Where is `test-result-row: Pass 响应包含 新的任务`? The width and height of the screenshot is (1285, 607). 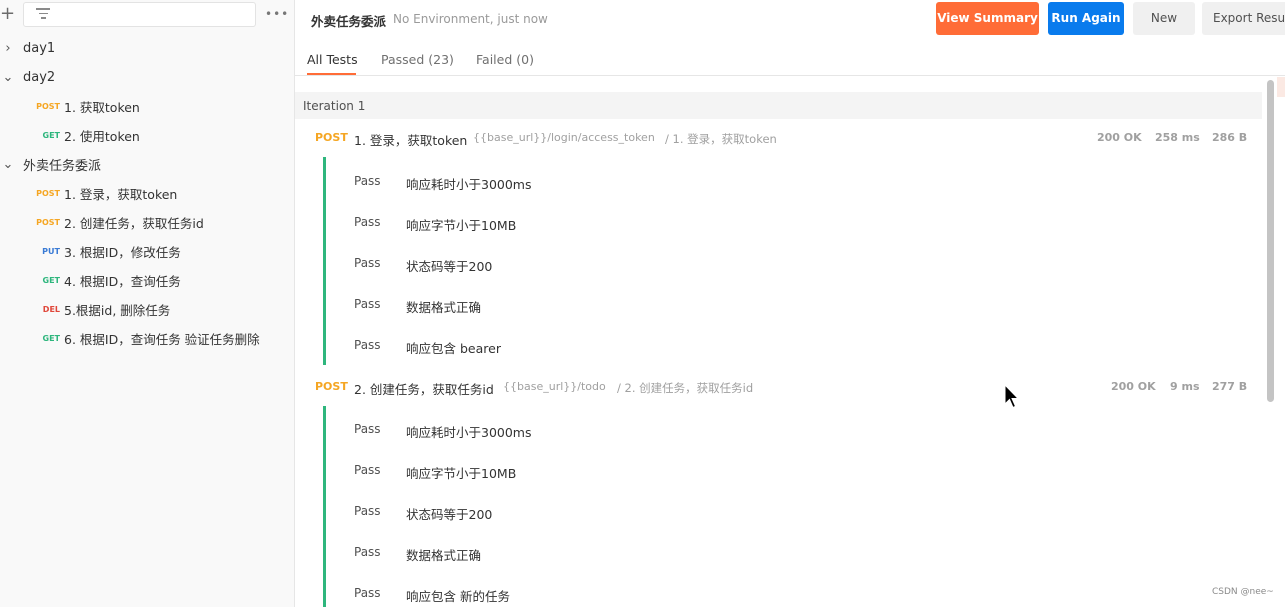 test-result-row: Pass 响应包含 新的任务 is located at coordinates (745, 594).